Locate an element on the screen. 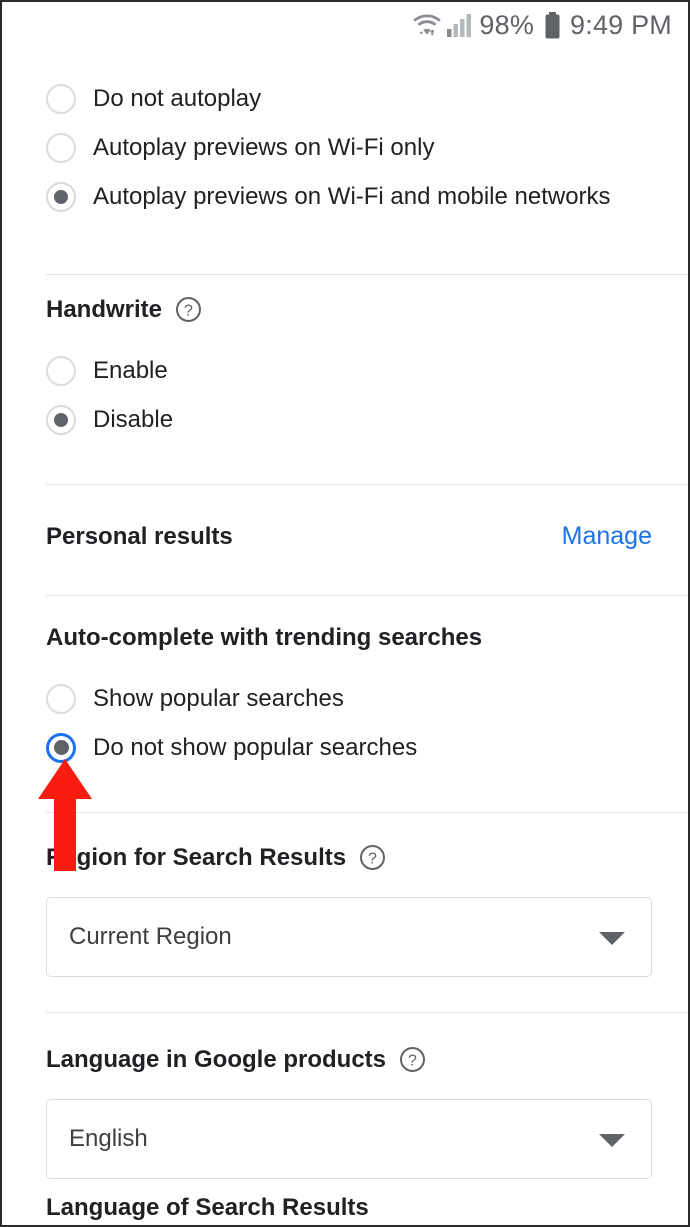 The height and width of the screenshot is (1227, 690). divider-personal-results is located at coordinates (367, 595).